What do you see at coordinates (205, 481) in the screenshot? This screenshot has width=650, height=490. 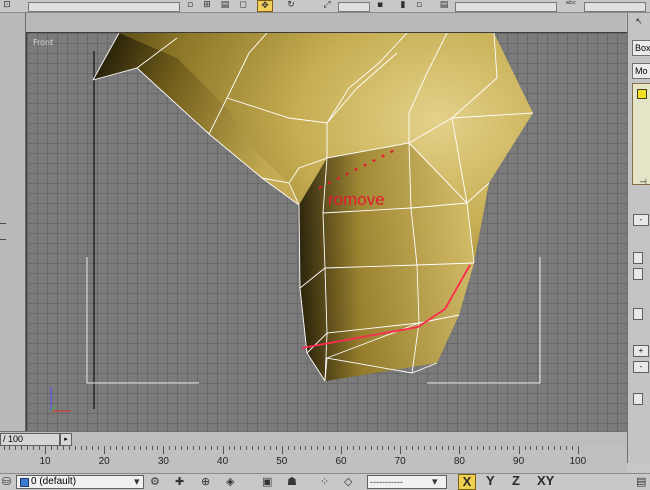 I see `move-tool-icon: ⊕` at bounding box center [205, 481].